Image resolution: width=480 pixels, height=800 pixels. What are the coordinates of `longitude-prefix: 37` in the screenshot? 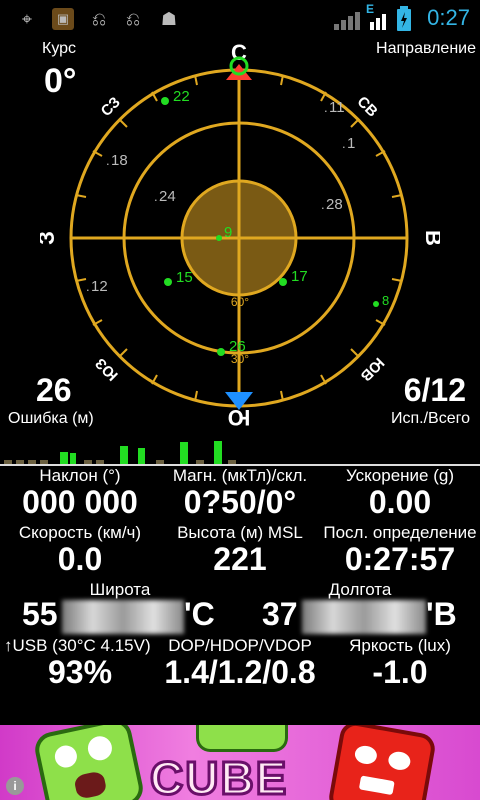 It's located at (280, 614).